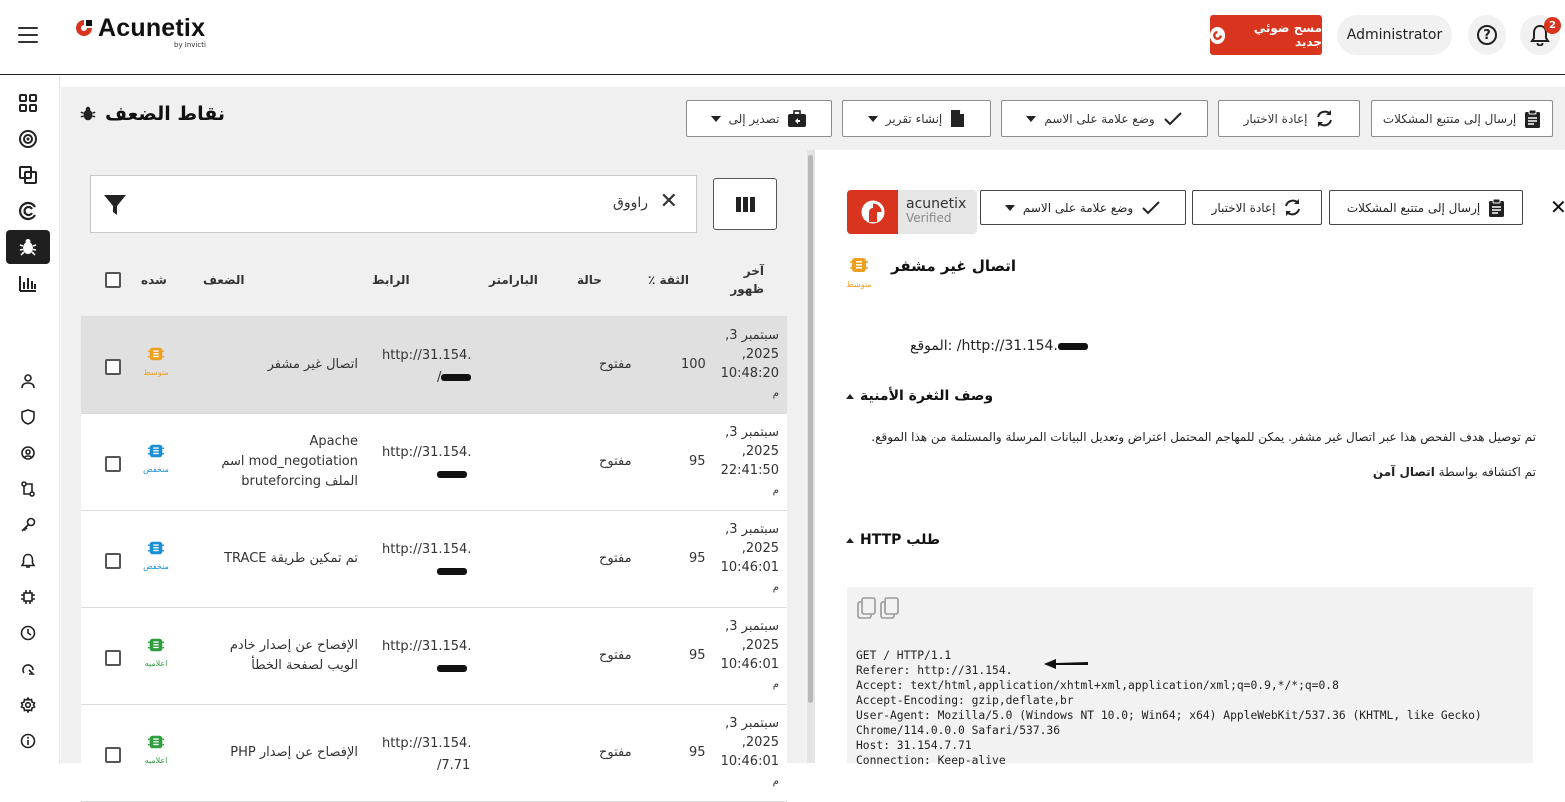  What do you see at coordinates (28, 283) in the screenshot?
I see `sidebar-item-reports` at bounding box center [28, 283].